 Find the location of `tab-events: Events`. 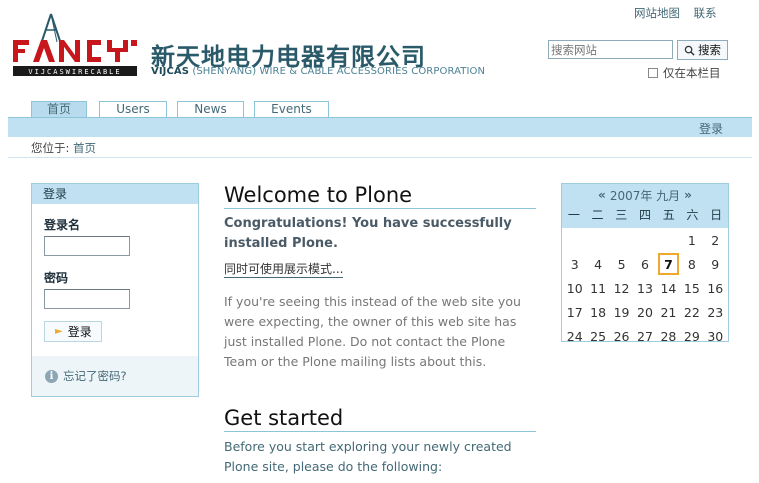

tab-events: Events is located at coordinates (291, 109).